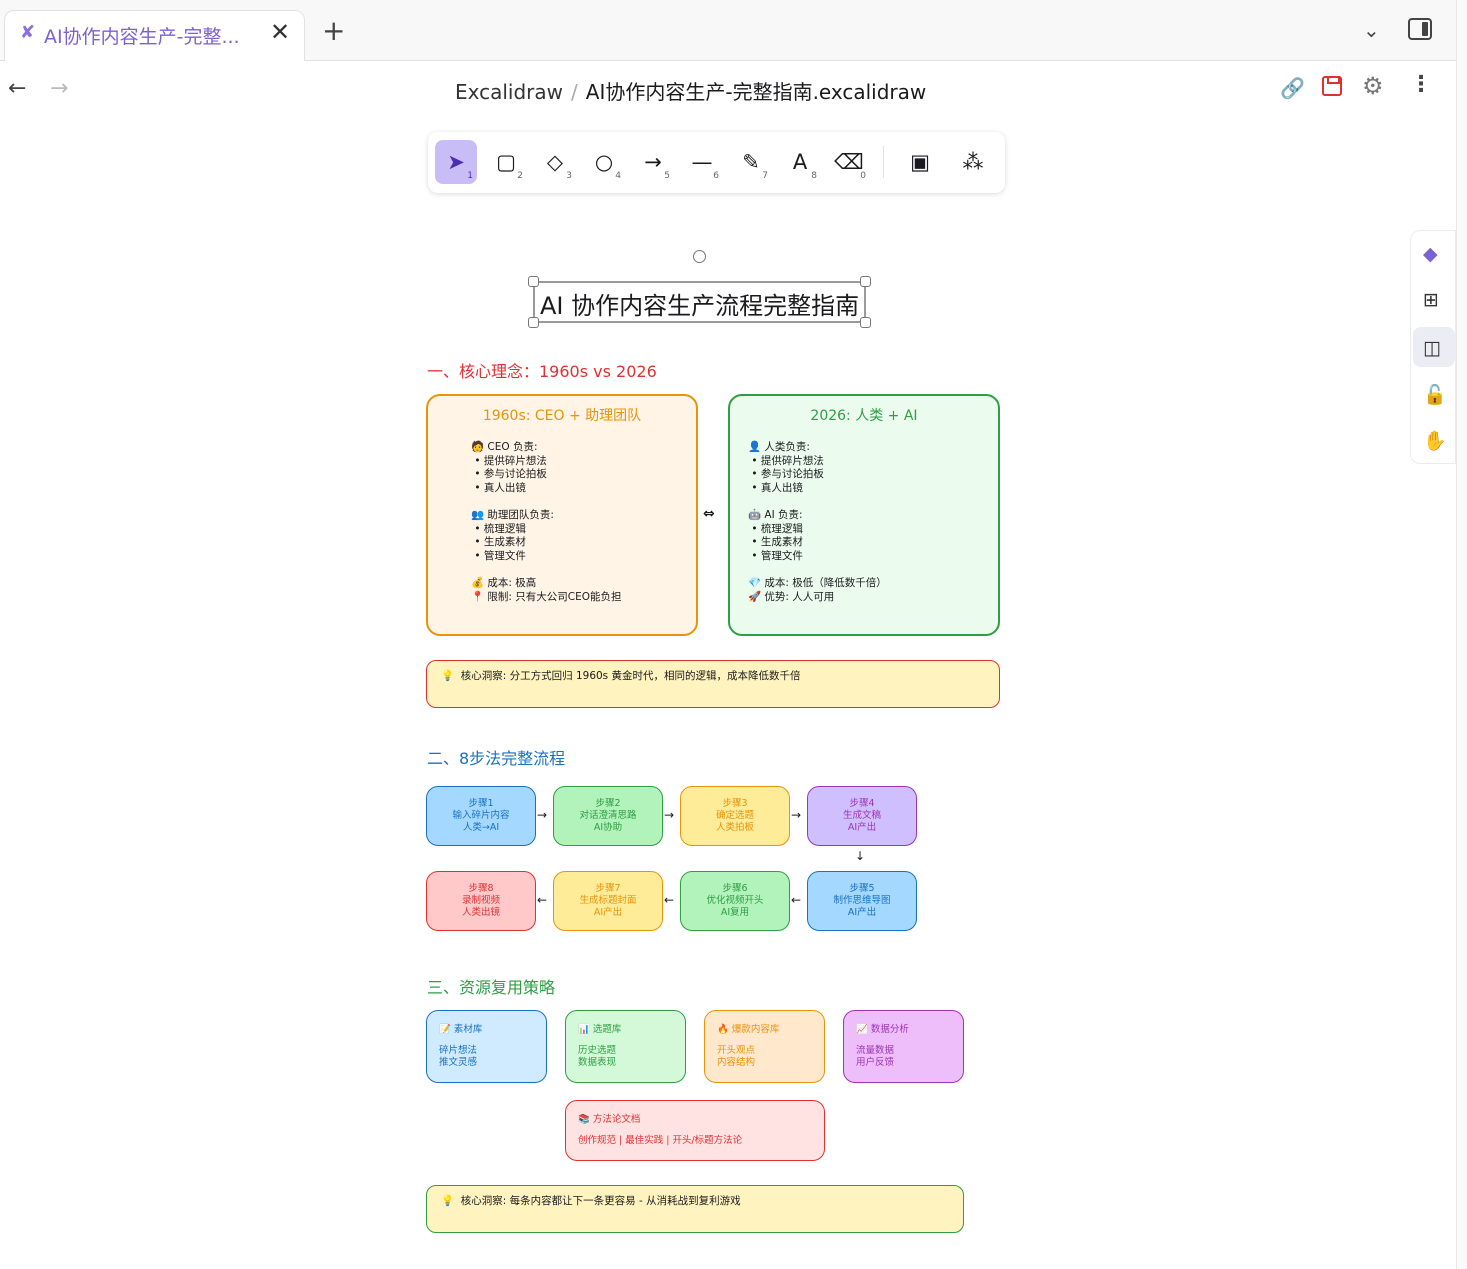 The height and width of the screenshot is (1269, 1467). What do you see at coordinates (764, 1046) in the screenshot?
I see `resource-card-3: 🔥 爆款内容库 开头观点 内容结构` at bounding box center [764, 1046].